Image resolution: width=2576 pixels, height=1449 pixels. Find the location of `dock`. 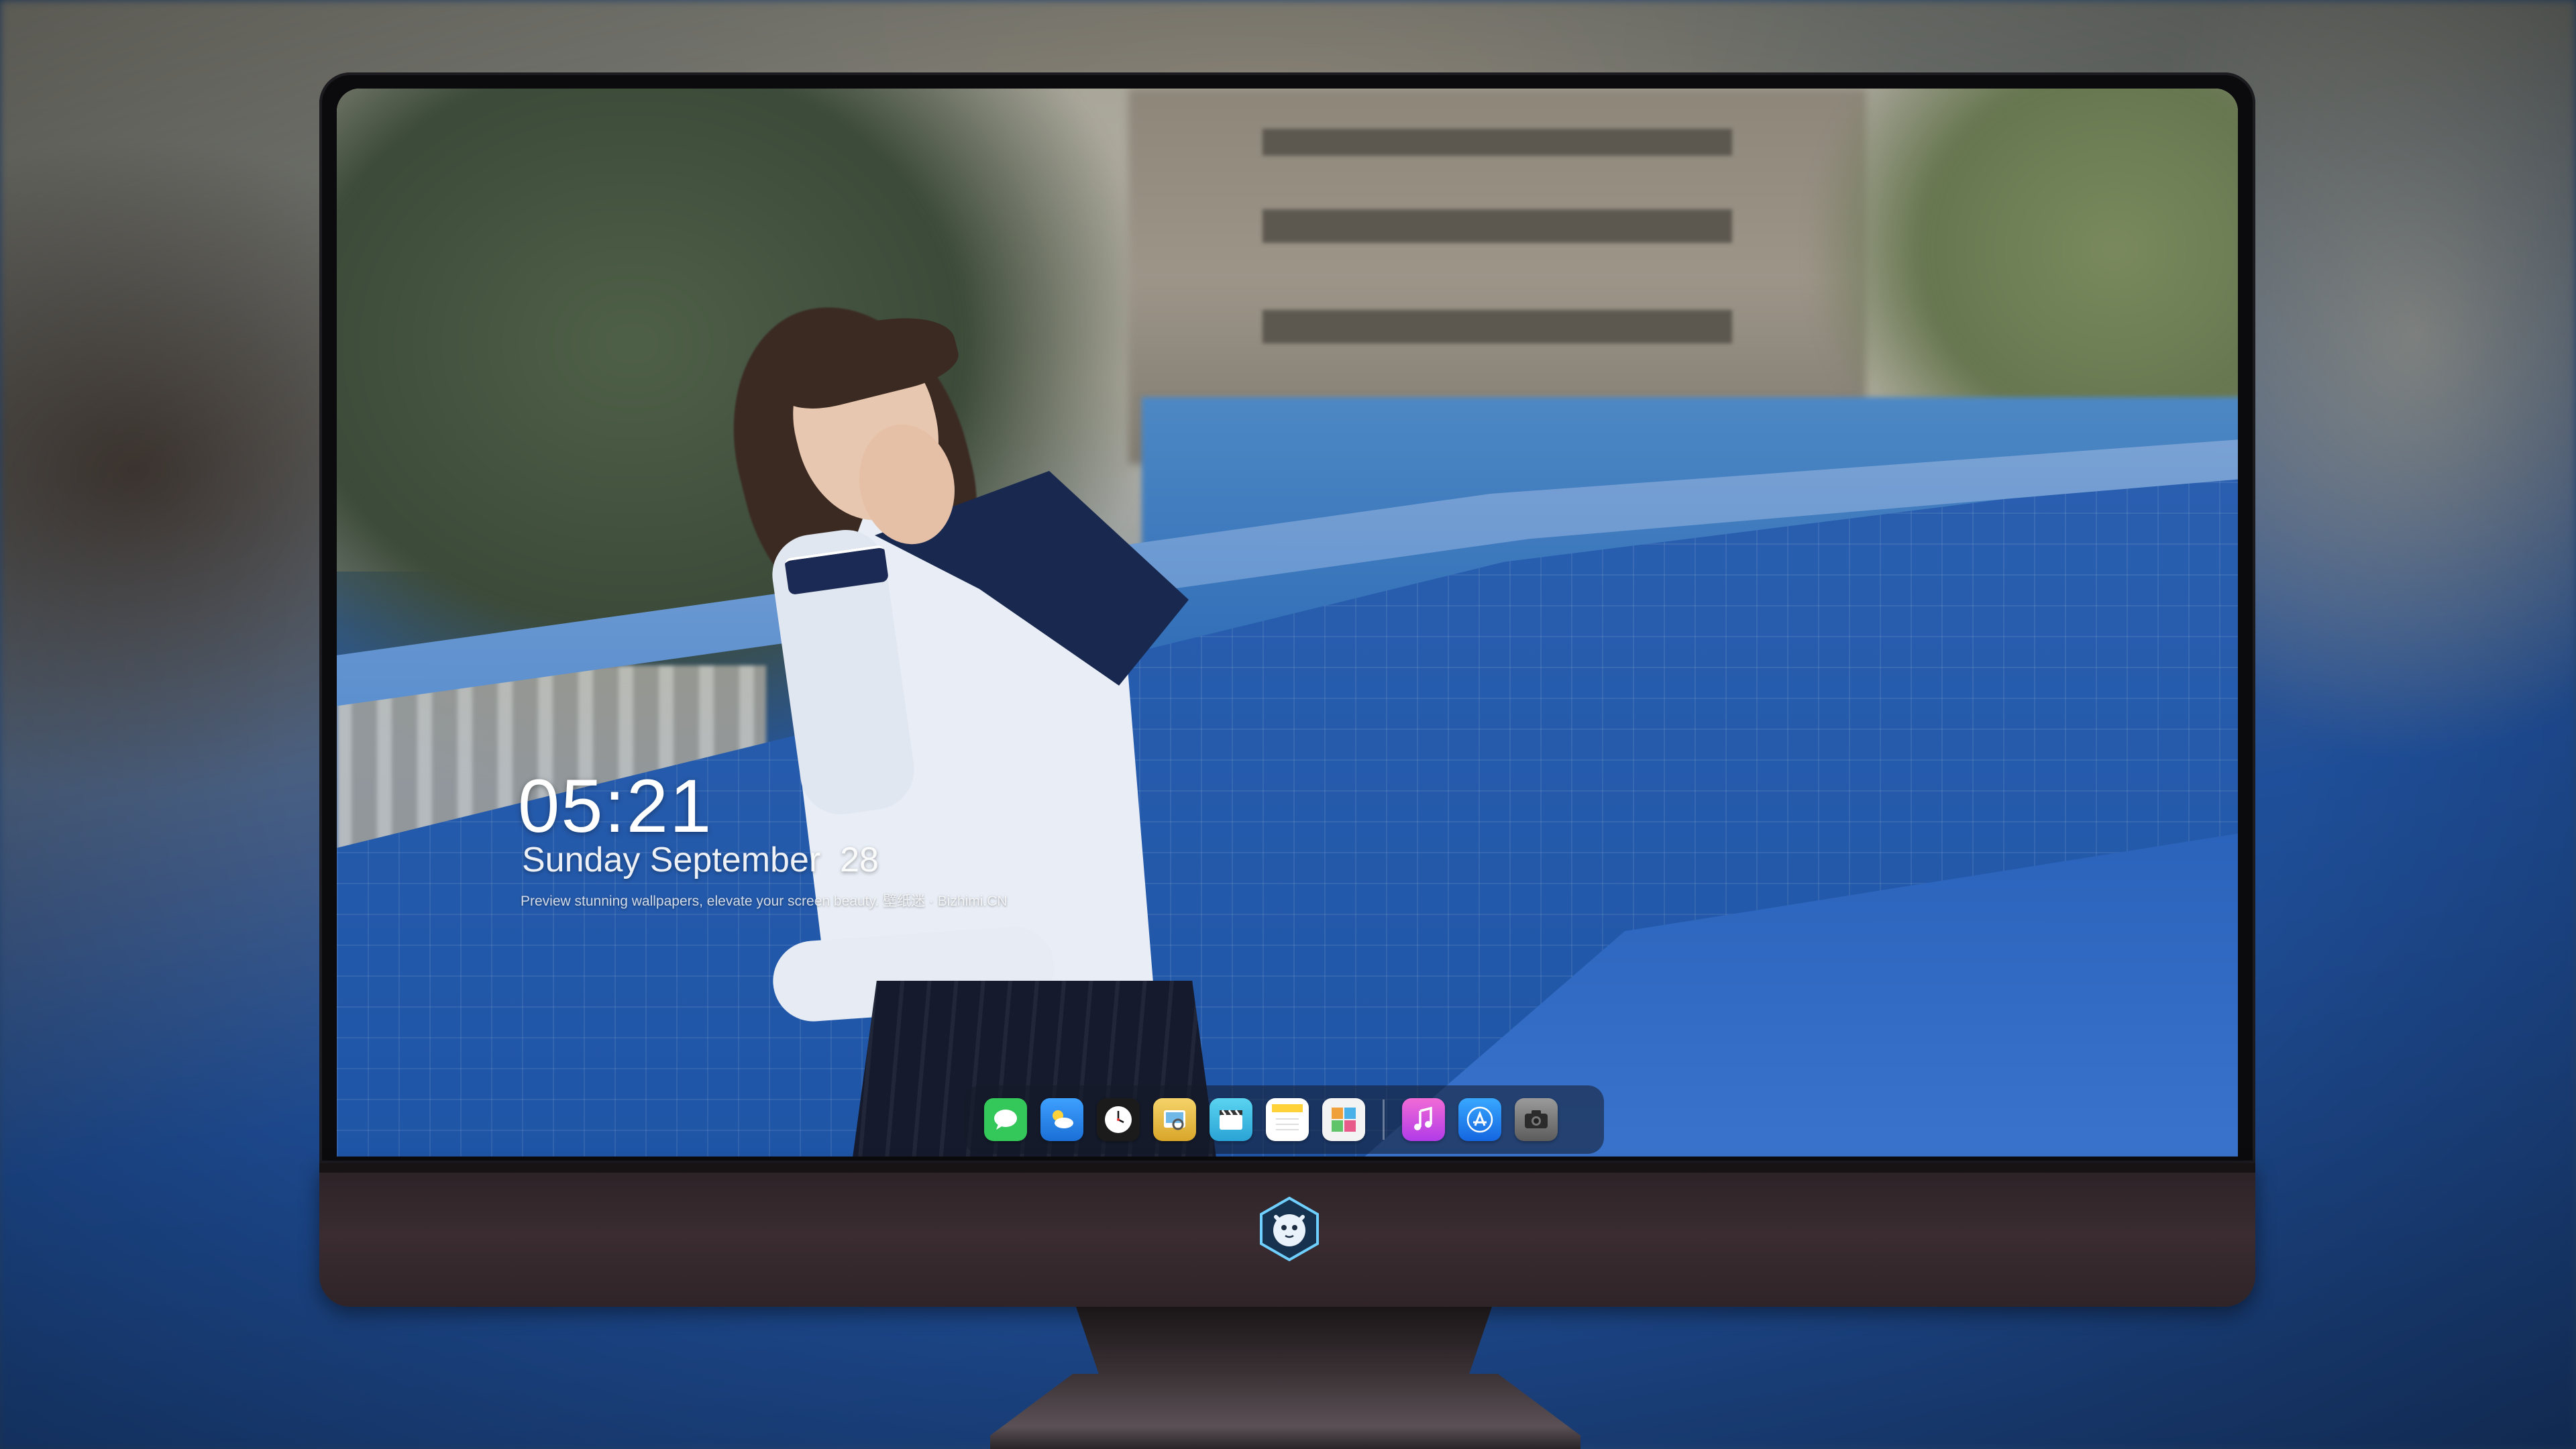

dock is located at coordinates (1284, 1119).